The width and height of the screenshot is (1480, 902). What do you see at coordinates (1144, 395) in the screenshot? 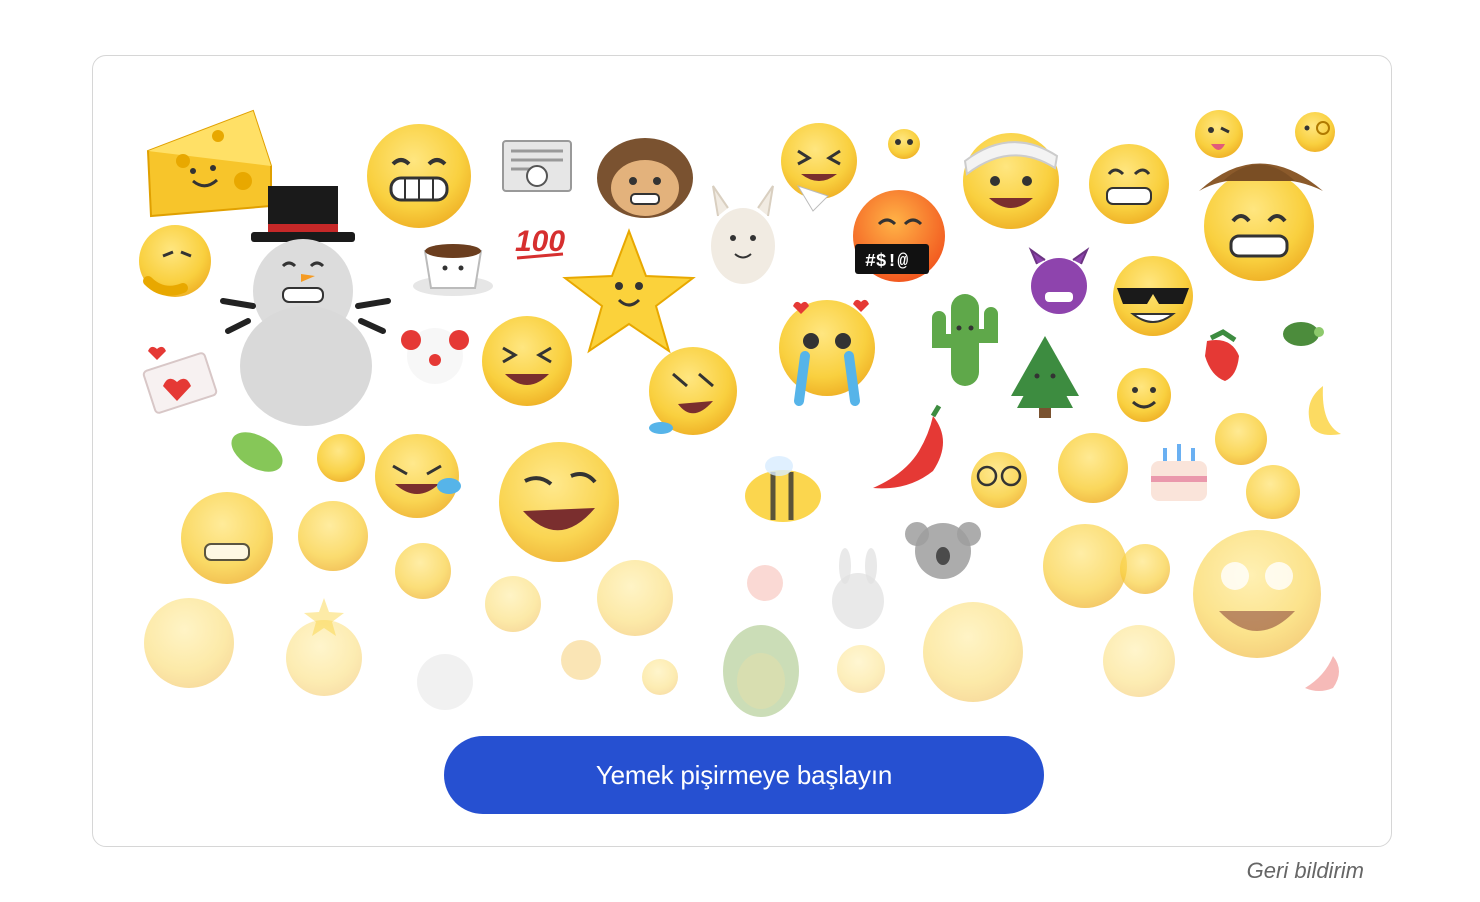
I see `smile-emoji` at bounding box center [1144, 395].